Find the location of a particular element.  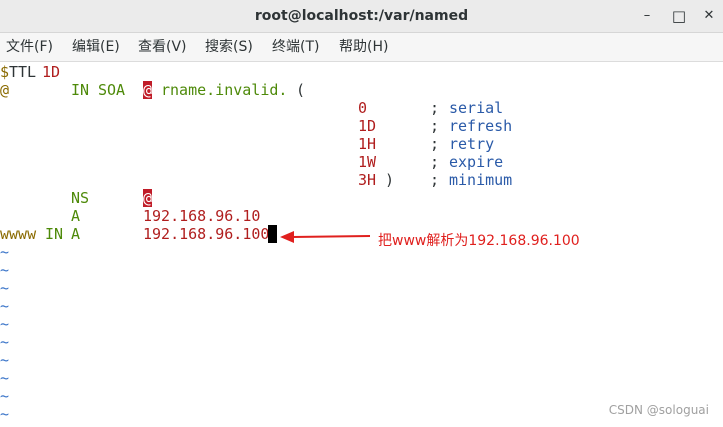

annotation-text: 把www解析为192.168.96.100 is located at coordinates (479, 241).